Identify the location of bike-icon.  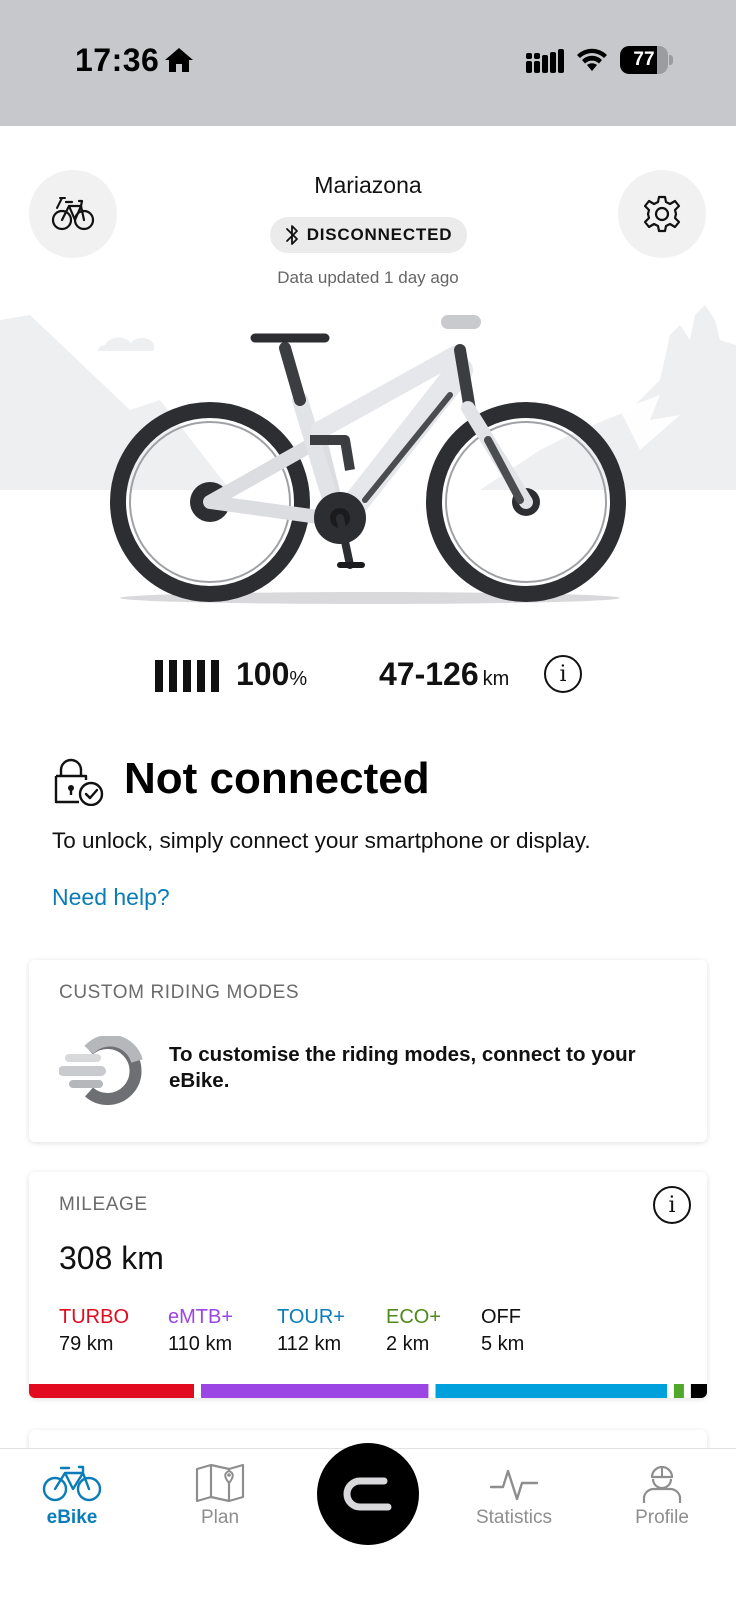
(72, 1483).